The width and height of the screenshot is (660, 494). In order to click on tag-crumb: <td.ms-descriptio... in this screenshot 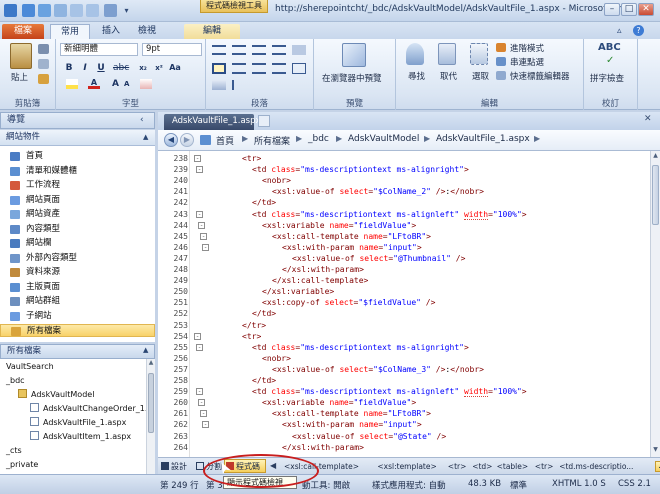, I will do `click(596, 466)`.